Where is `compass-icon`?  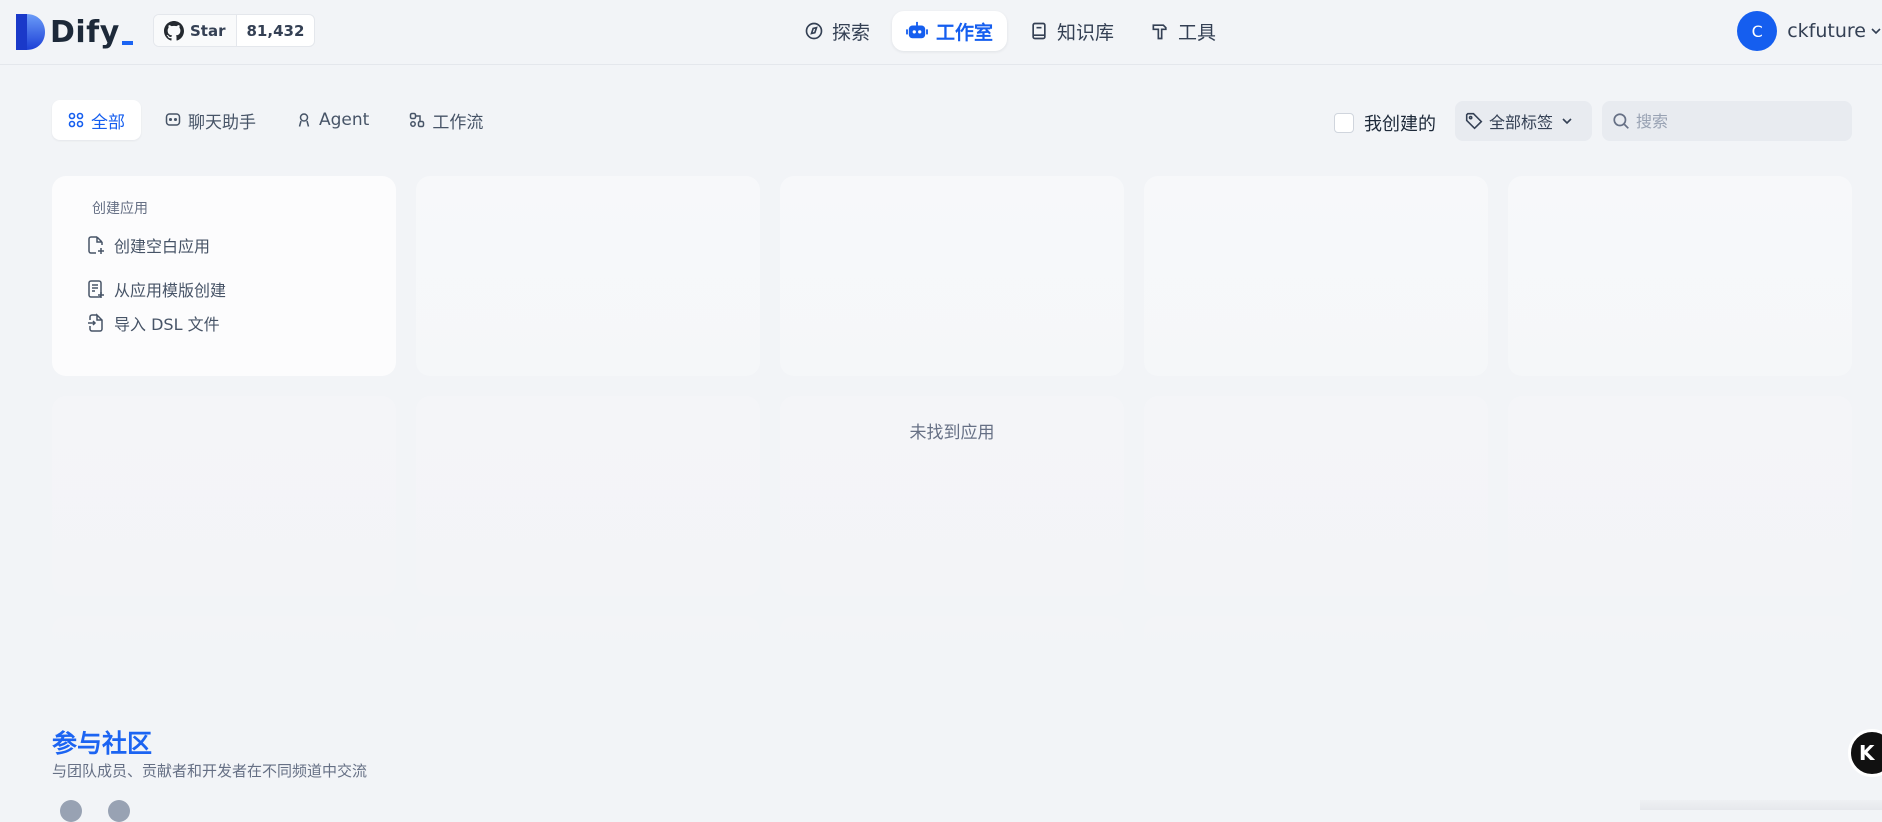
compass-icon is located at coordinates (814, 31).